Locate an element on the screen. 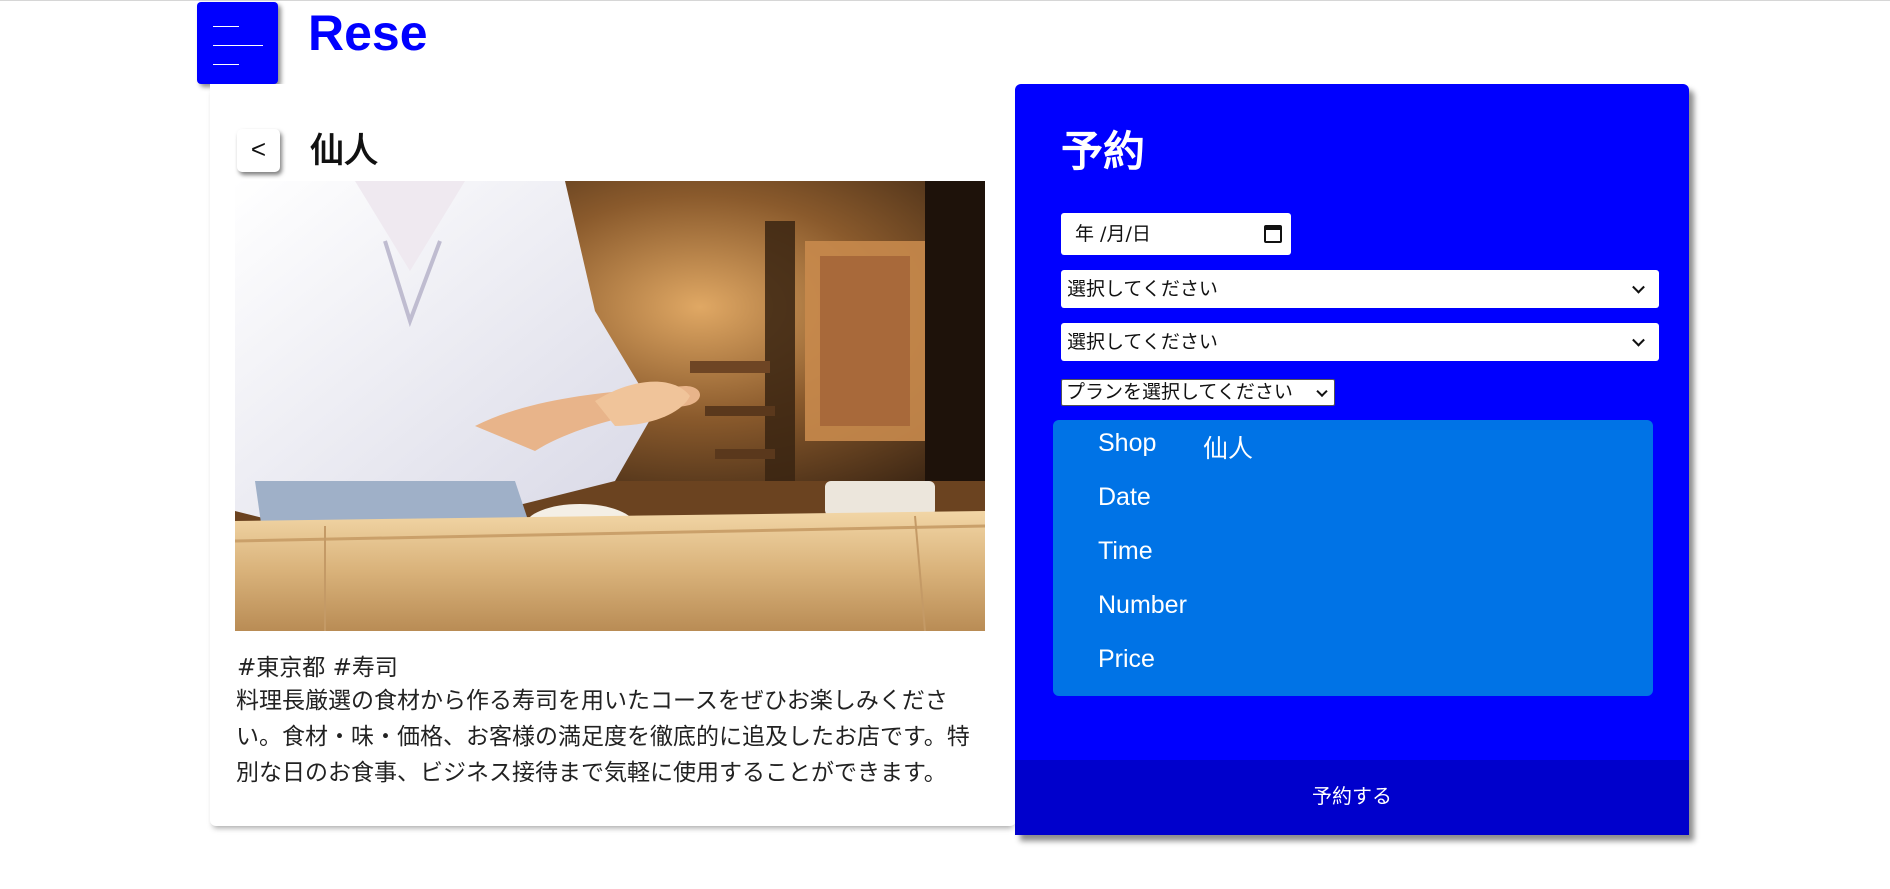 The height and width of the screenshot is (889, 1890). top-divider is located at coordinates (945, 0).